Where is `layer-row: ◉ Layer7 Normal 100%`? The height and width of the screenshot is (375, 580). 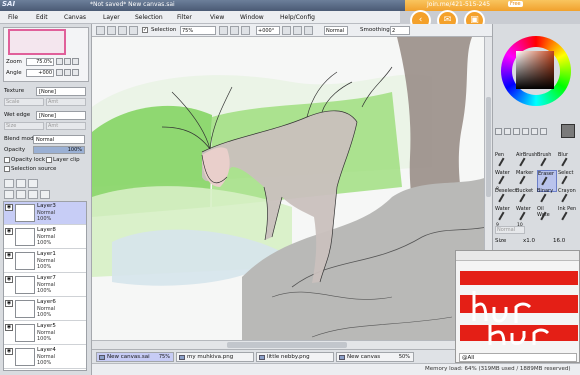 layer-row: ◉ Layer7 Normal 100% is located at coordinates (45, 285).